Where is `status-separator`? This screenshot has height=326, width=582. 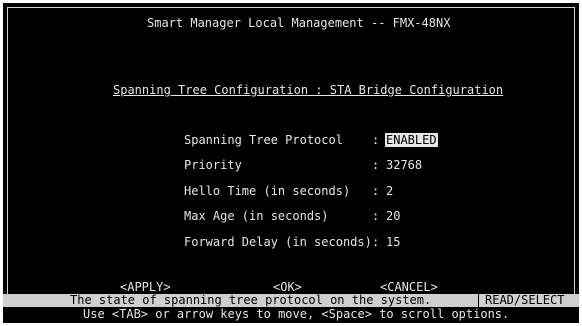 status-separator is located at coordinates (478, 300).